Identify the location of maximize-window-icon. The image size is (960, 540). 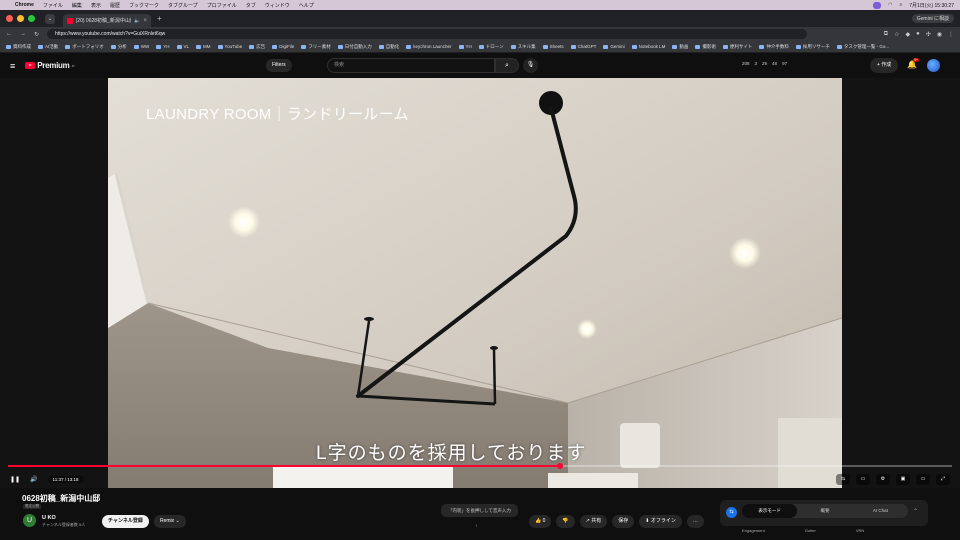
(31, 18).